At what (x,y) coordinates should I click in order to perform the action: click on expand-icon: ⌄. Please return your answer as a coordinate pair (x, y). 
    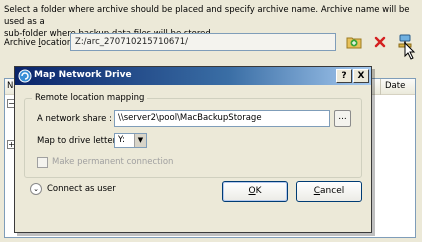
    Looking at the image, I should click on (36, 189).